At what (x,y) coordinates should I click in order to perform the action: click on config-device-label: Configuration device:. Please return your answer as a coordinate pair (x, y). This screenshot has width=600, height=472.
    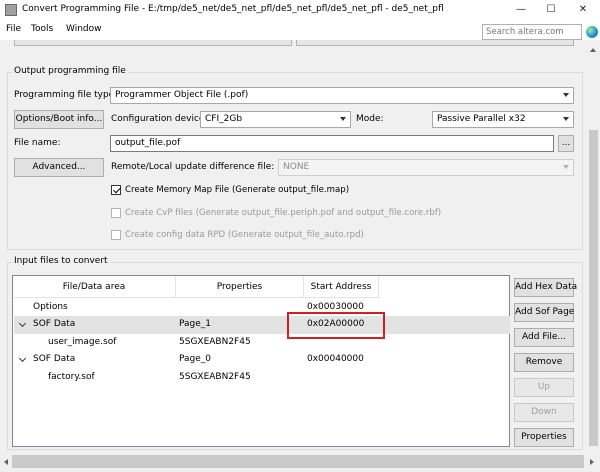
    Looking at the image, I should click on (159, 119).